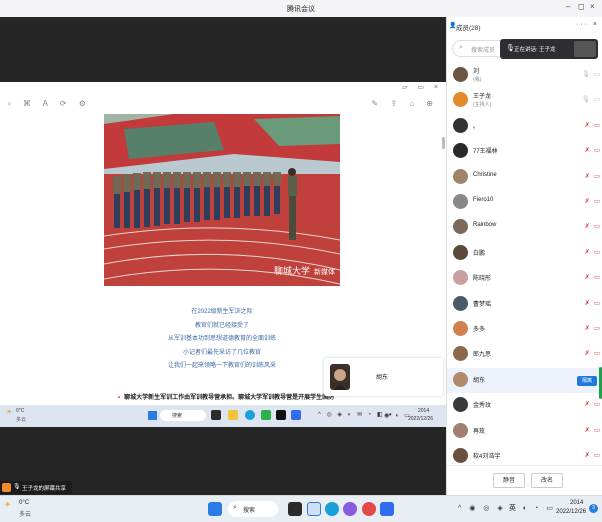  I want to click on weather-icon: ☀, so click(9, 412).